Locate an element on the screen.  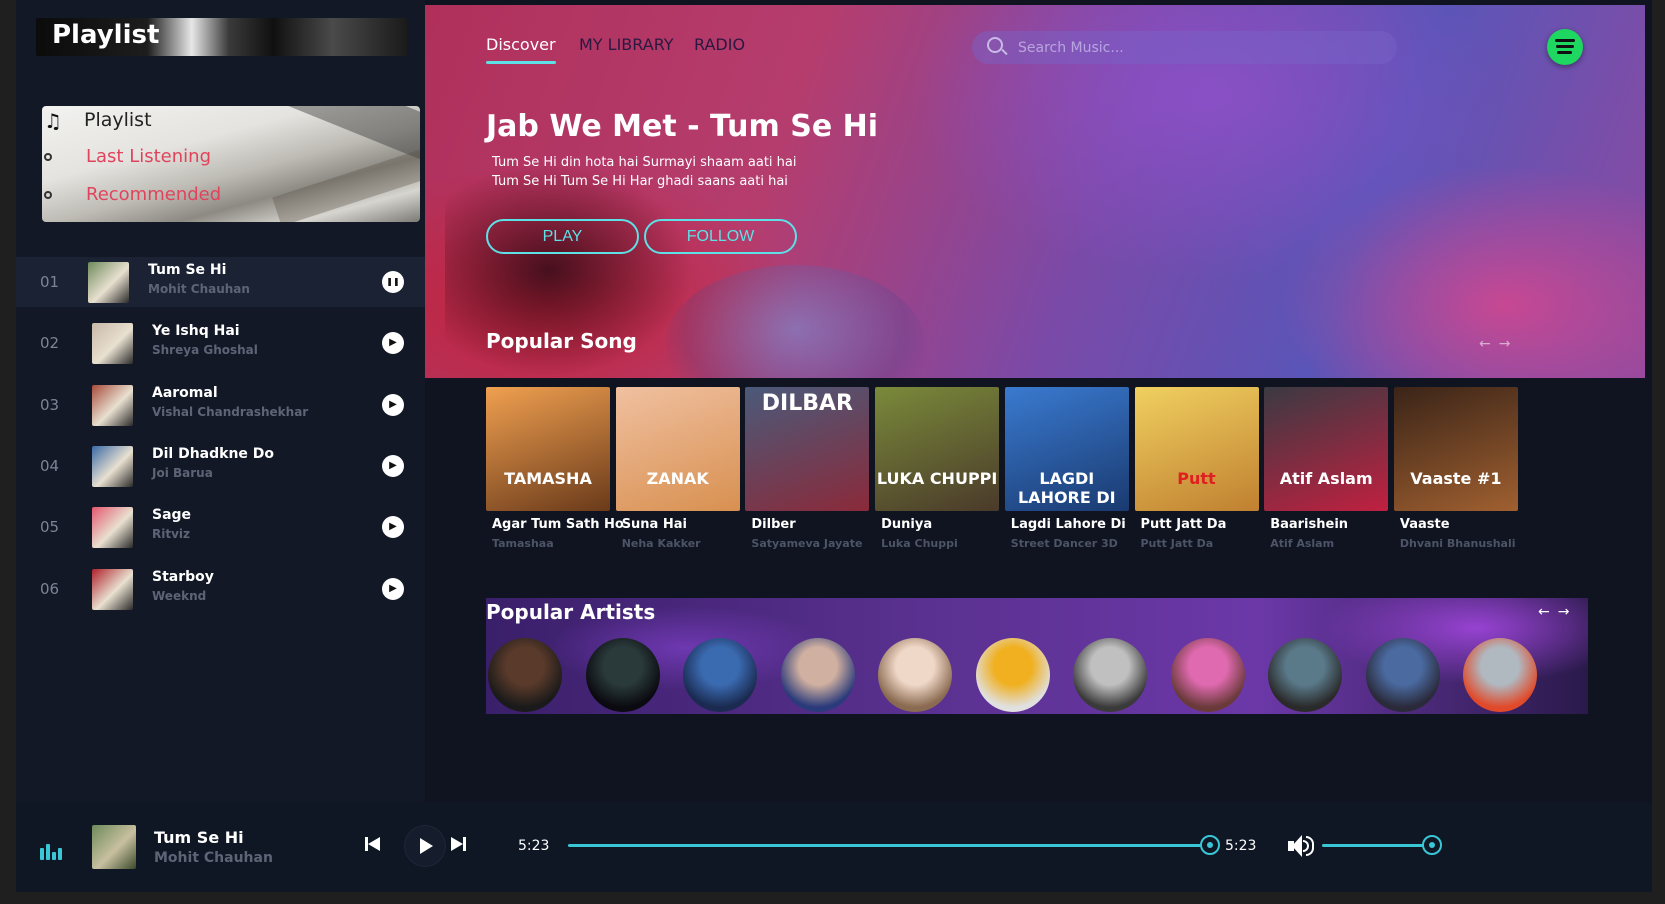
song-carousel-arrows: ←→ is located at coordinates (1498, 344).